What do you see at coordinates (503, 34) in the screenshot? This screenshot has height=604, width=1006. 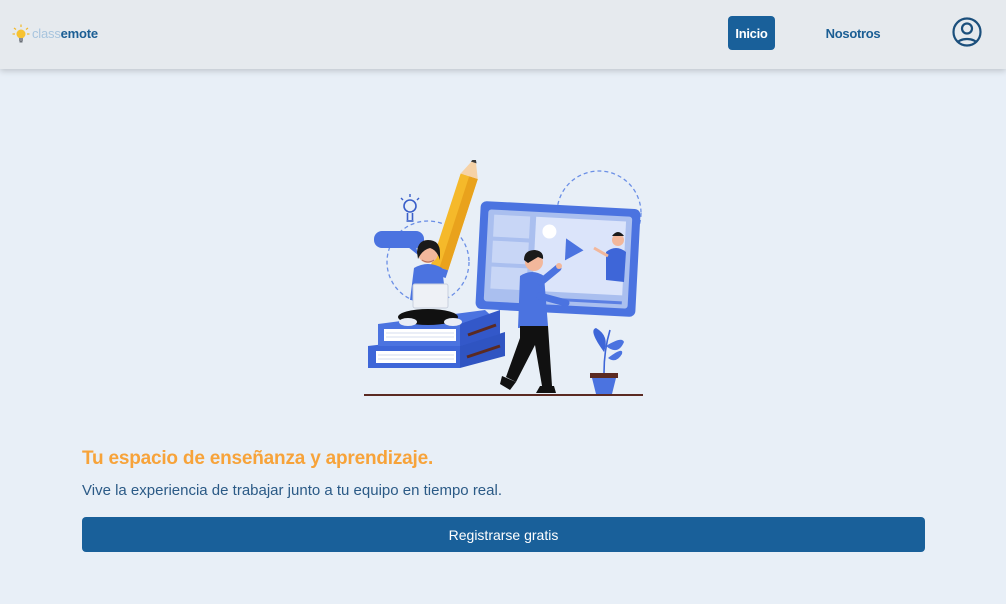 I see `top-navbar: classemote Inicio Nosotros` at bounding box center [503, 34].